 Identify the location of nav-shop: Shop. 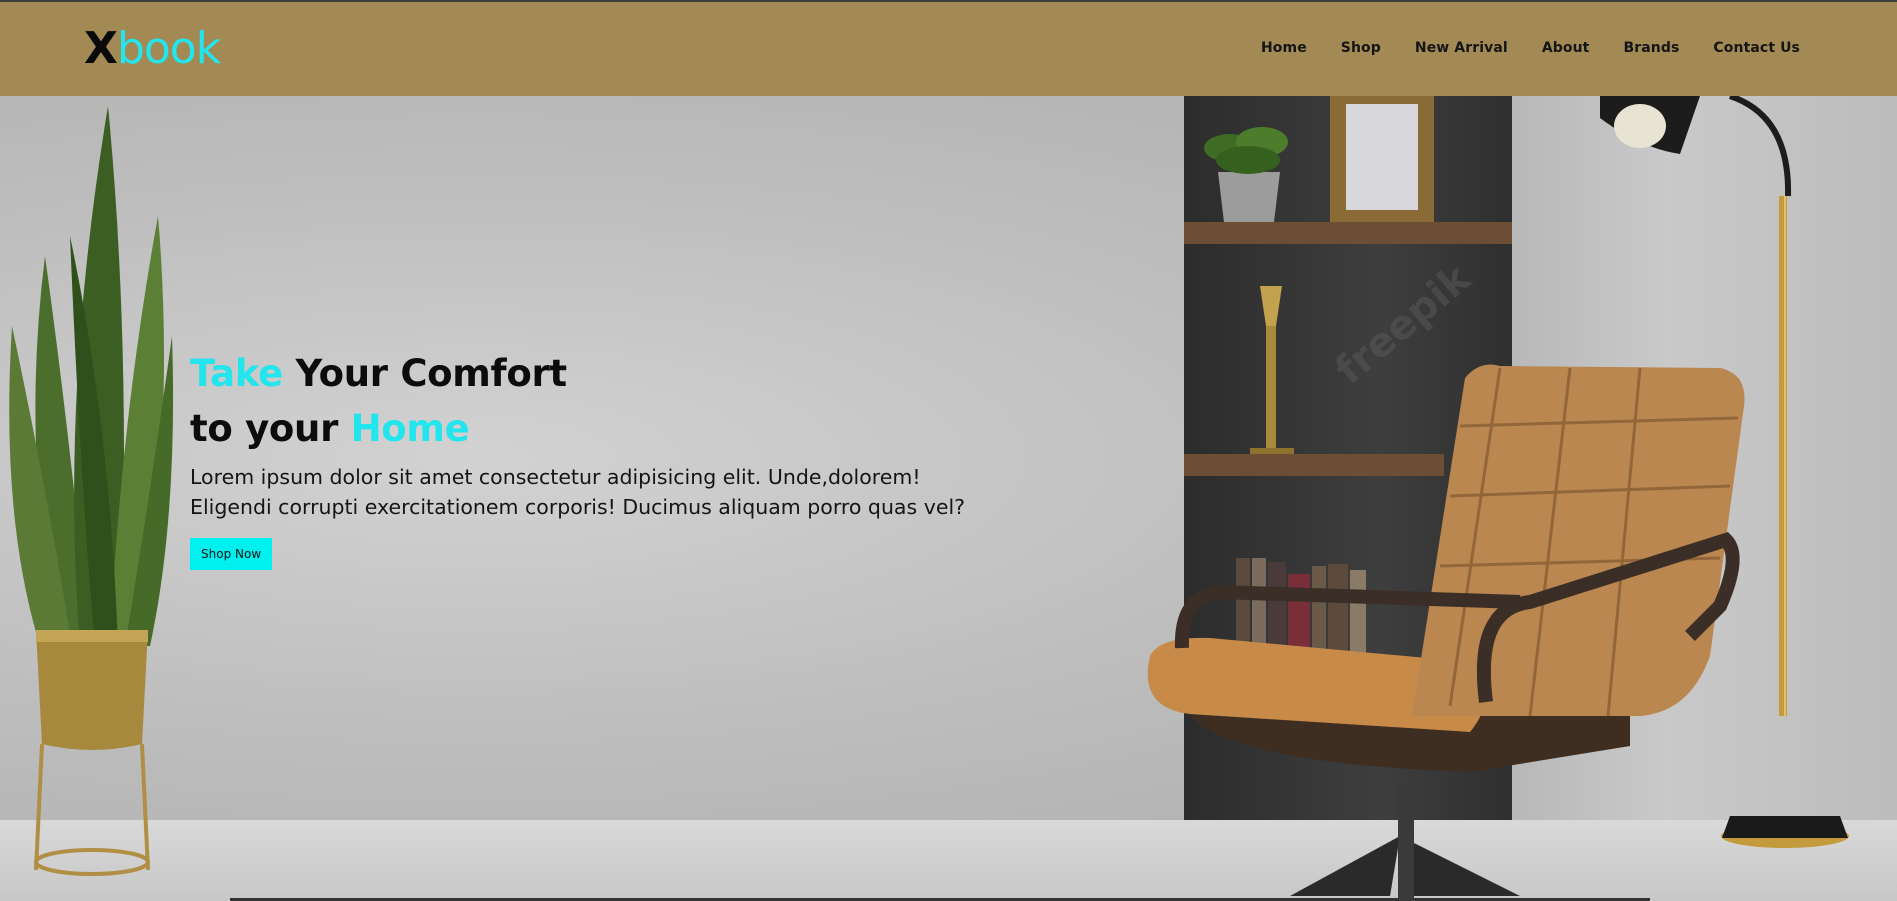
(1361, 48).